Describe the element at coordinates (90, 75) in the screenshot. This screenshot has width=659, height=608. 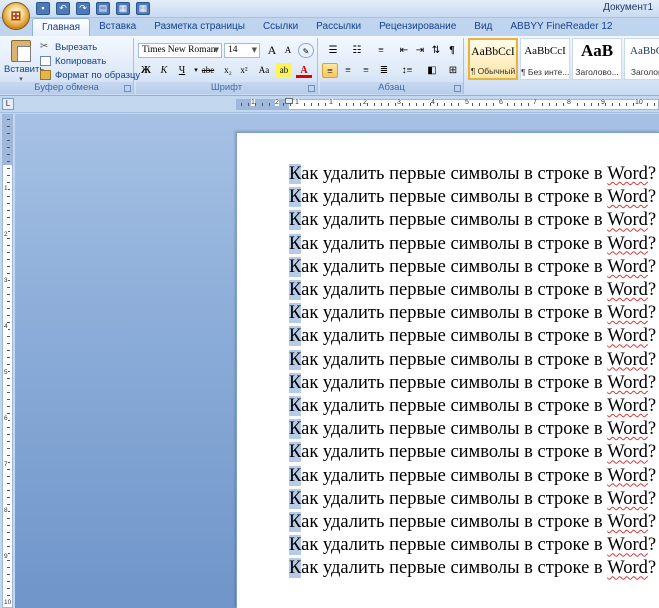
I see `format-painter-button: Формат по образцу` at that location.